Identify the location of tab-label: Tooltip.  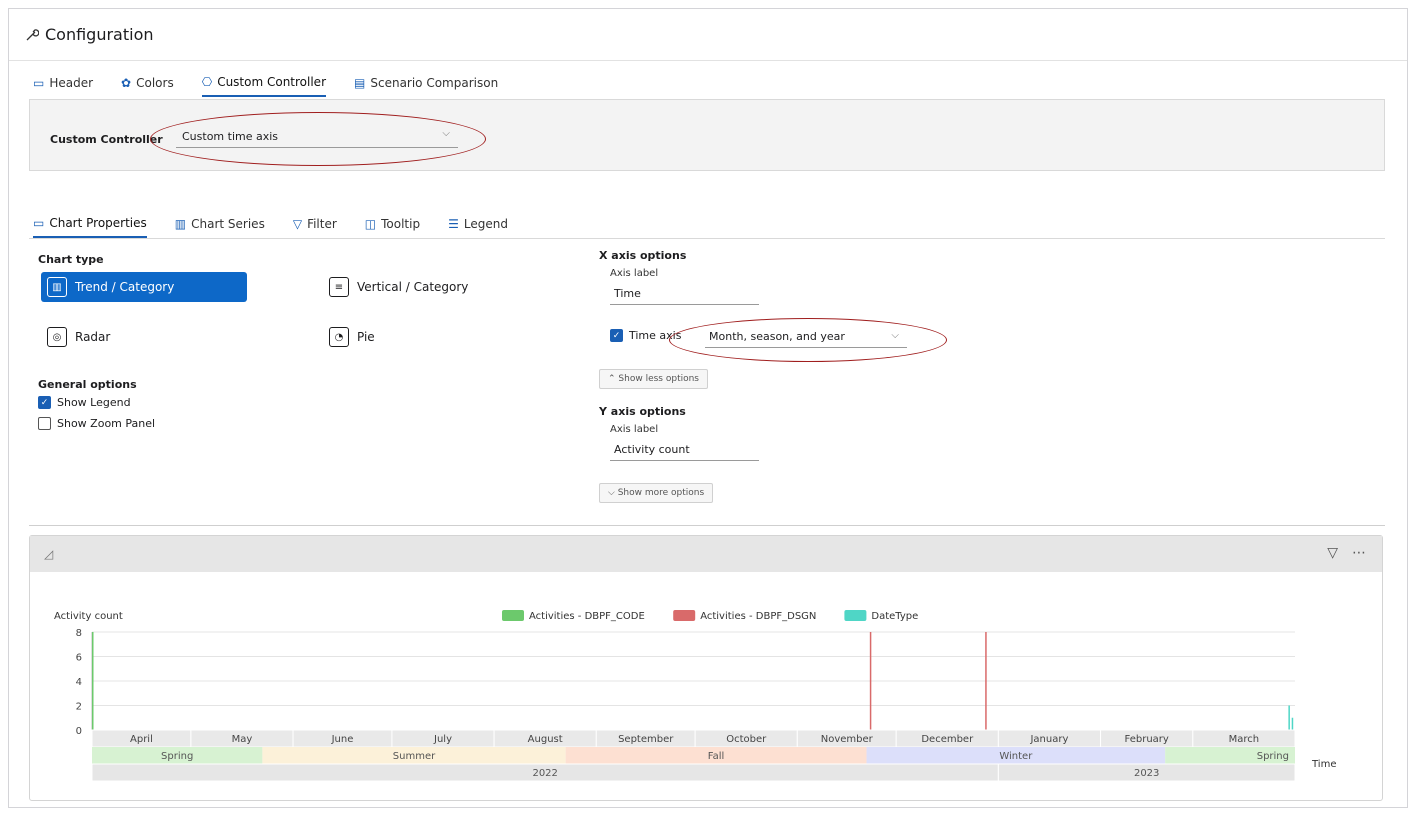
(401, 224).